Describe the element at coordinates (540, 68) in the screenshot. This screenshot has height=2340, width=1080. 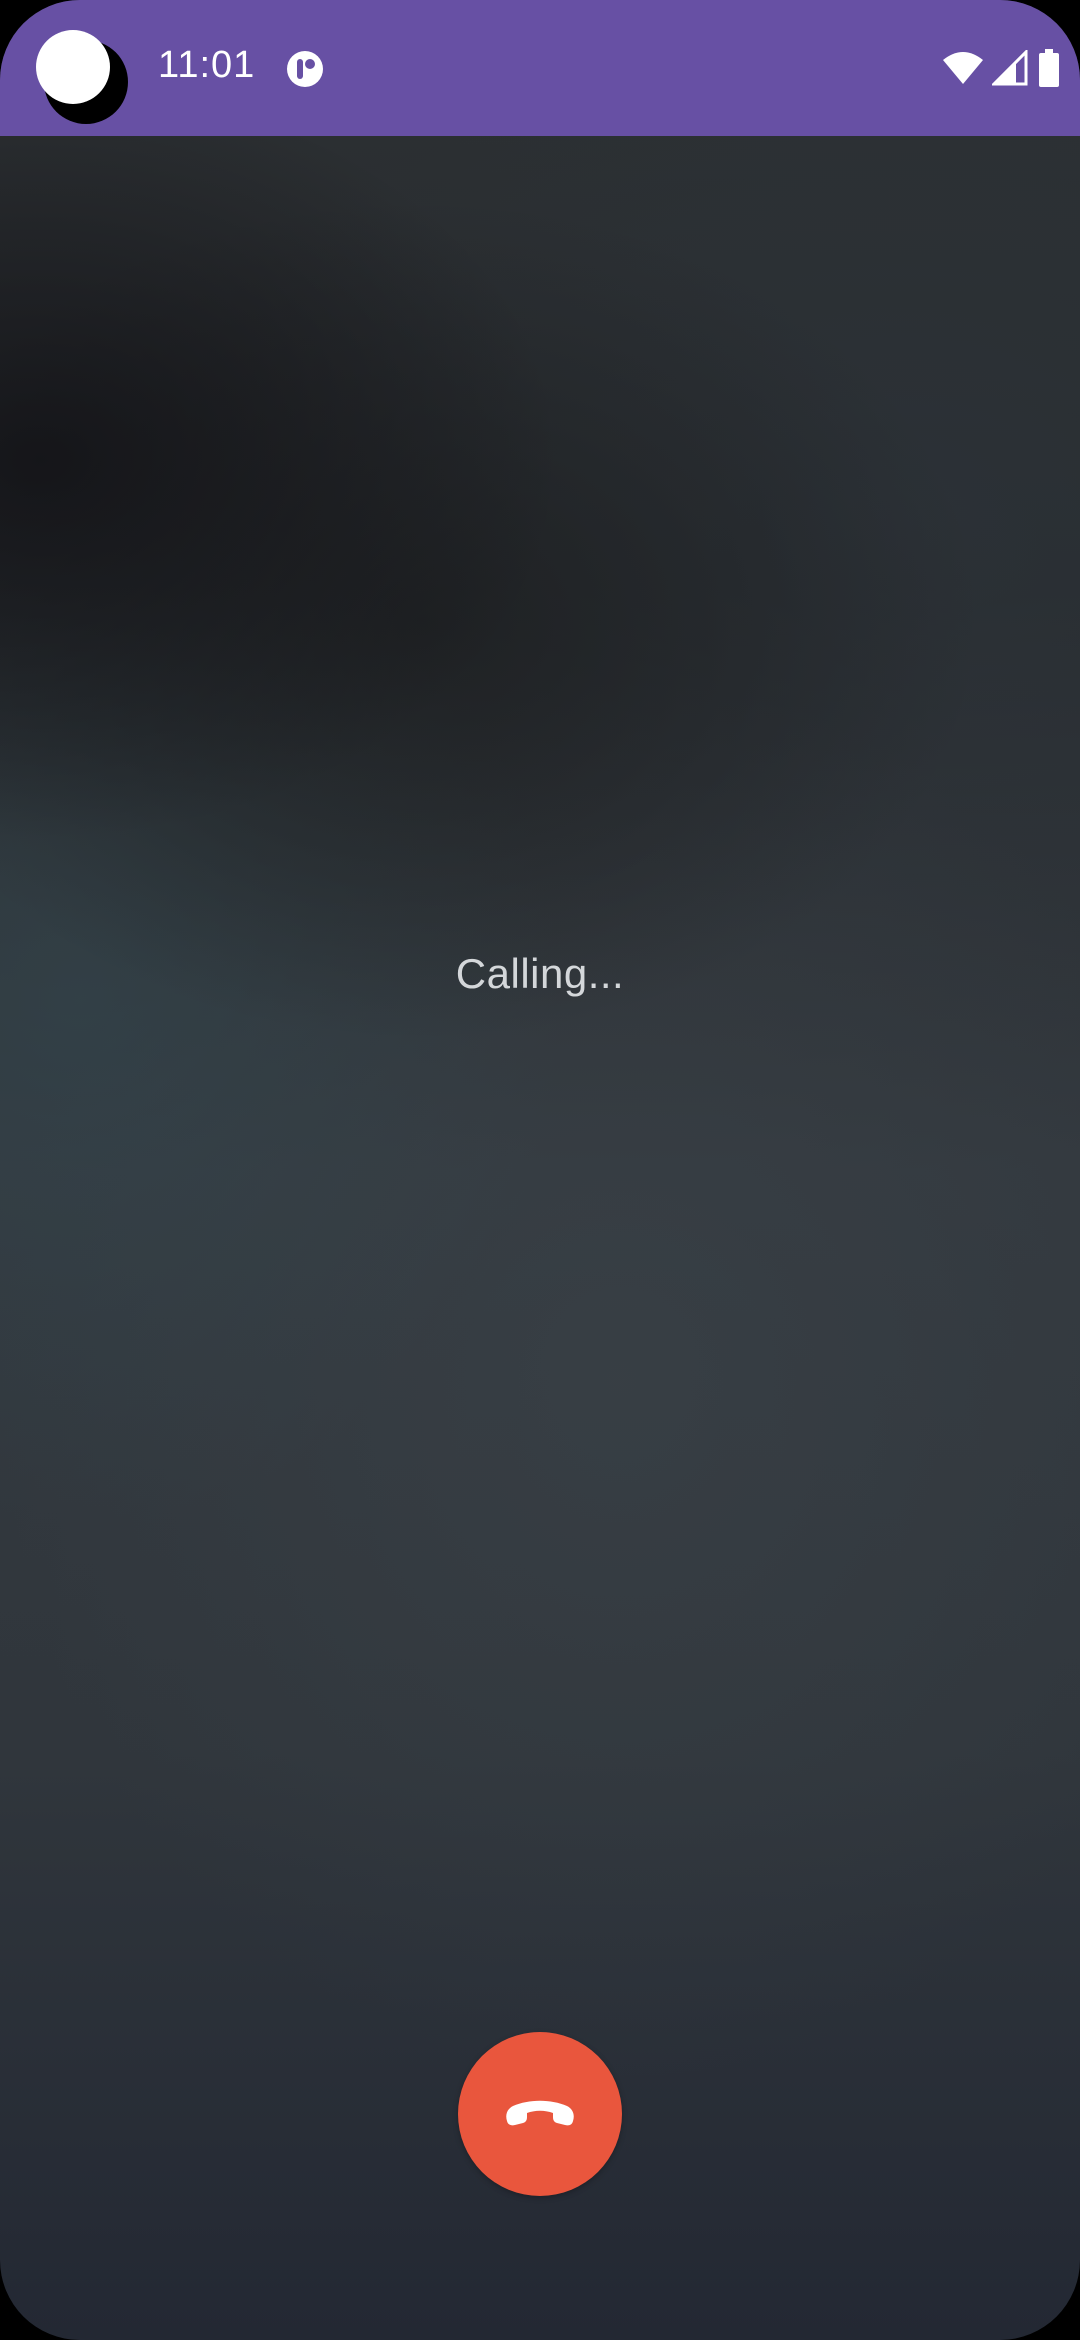
I see `status-bar: 11:01` at that location.